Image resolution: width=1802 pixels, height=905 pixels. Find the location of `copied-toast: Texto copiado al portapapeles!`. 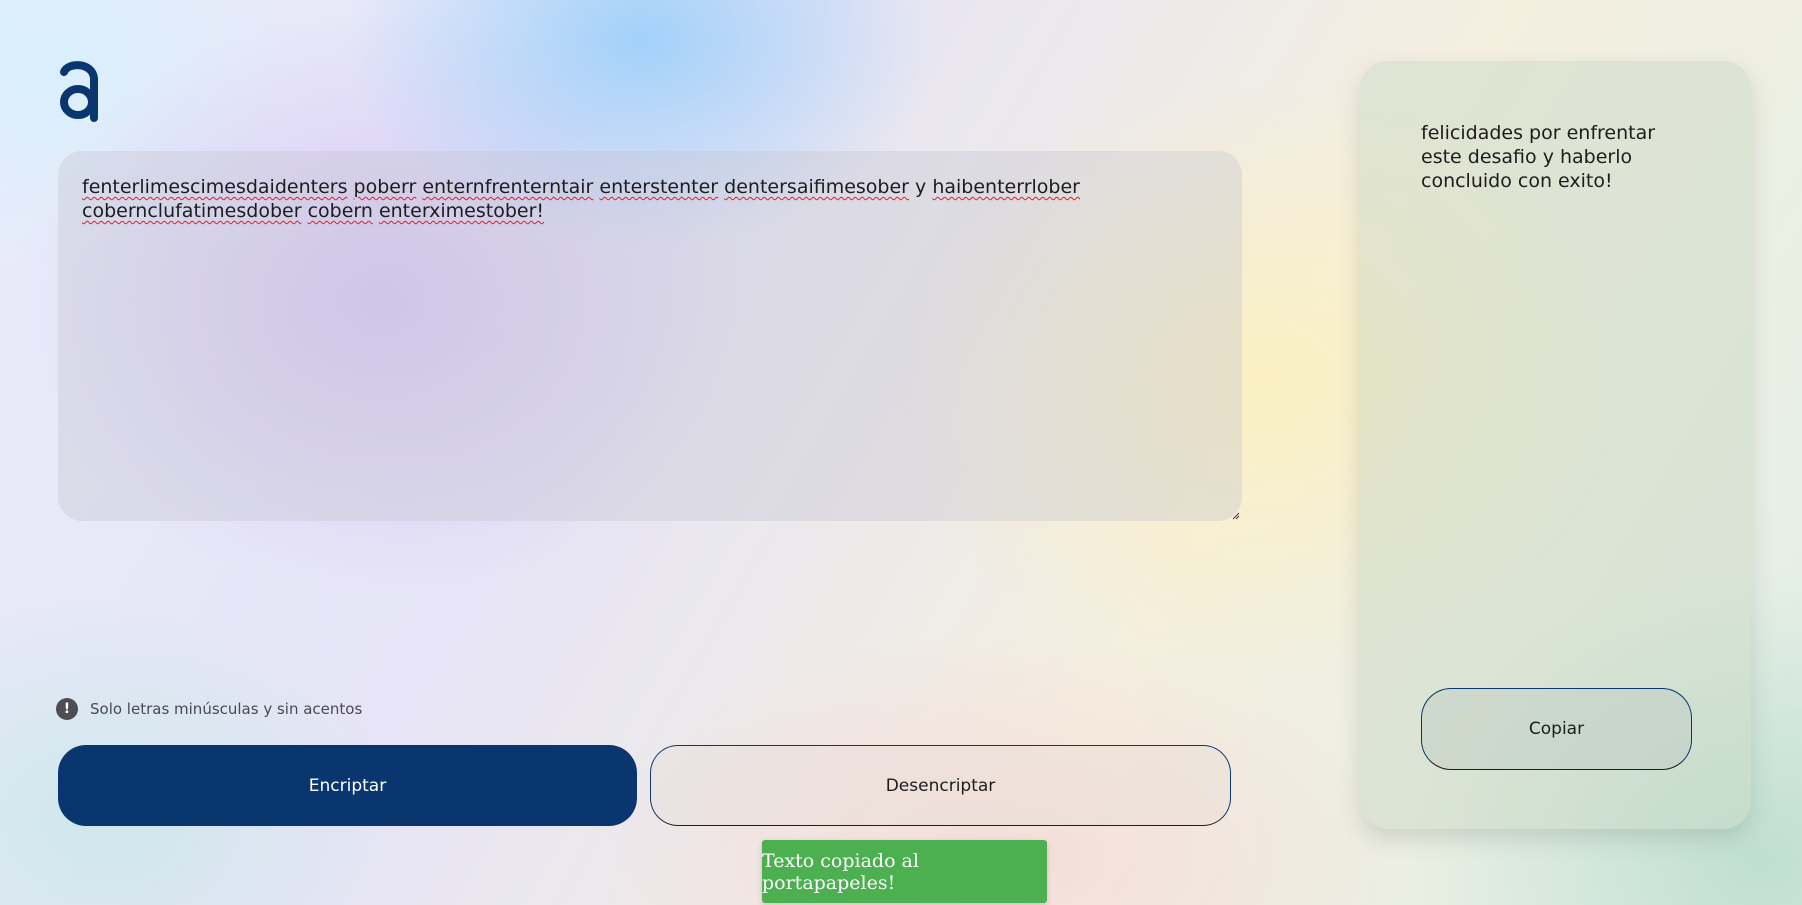

copied-toast: Texto copiado al portapapeles! is located at coordinates (904, 871).